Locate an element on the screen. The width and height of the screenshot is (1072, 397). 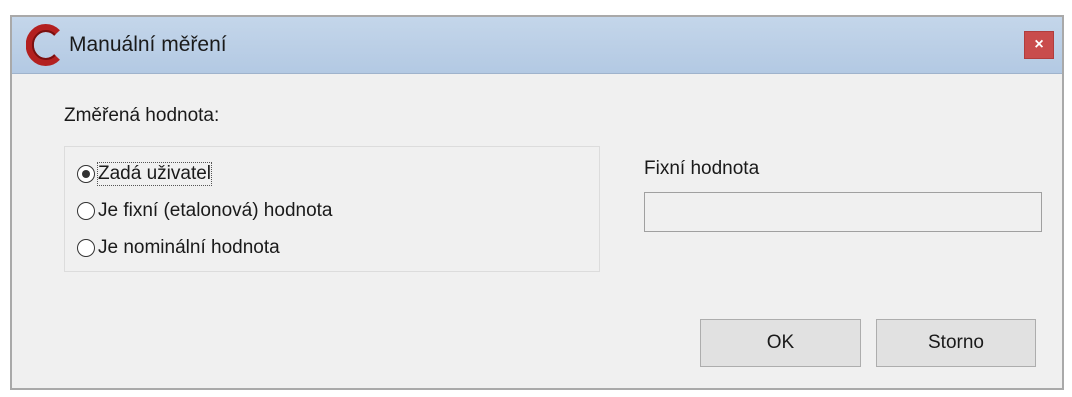
radio-nominal-value: Je nominální hodnota is located at coordinates (178, 248).